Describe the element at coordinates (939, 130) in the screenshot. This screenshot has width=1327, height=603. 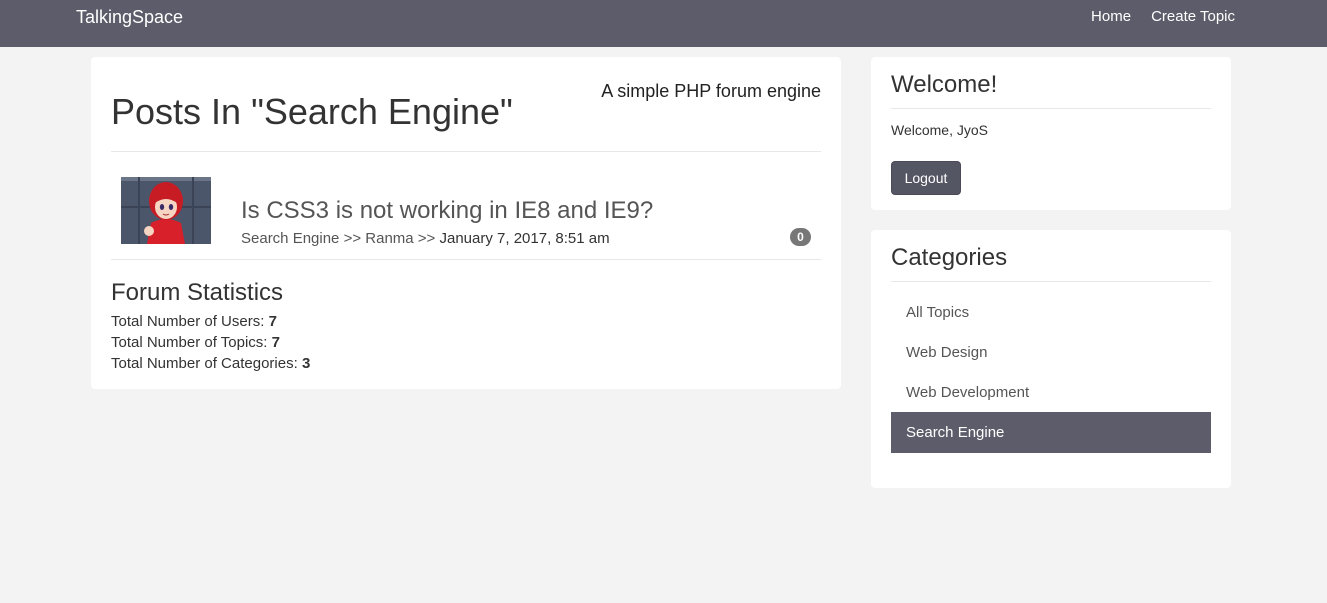
I see `welcome-text: Welcome, JyoS` at that location.